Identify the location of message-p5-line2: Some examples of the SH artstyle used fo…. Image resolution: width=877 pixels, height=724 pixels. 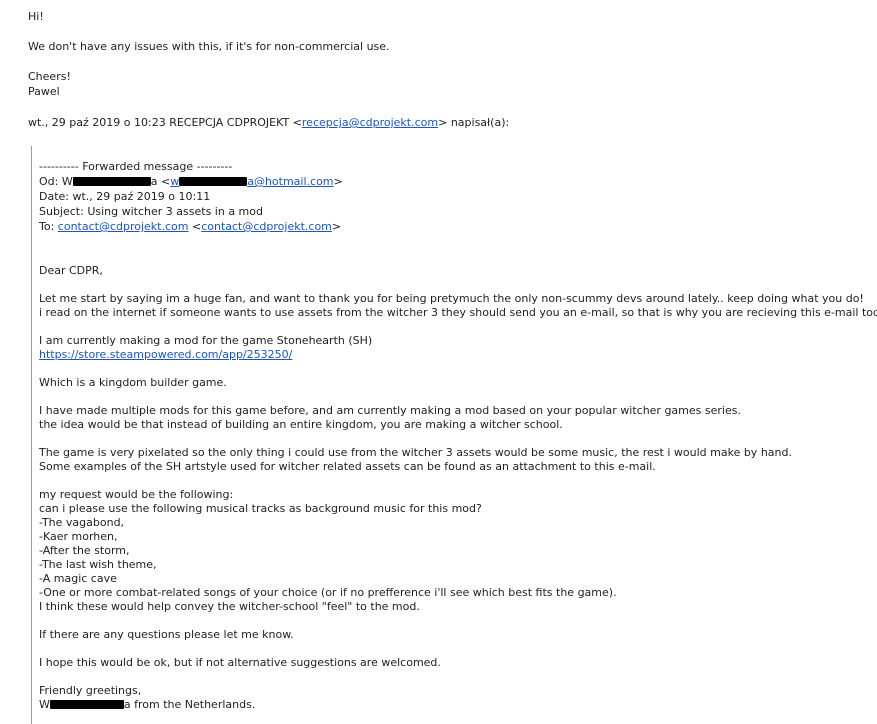
(347, 466).